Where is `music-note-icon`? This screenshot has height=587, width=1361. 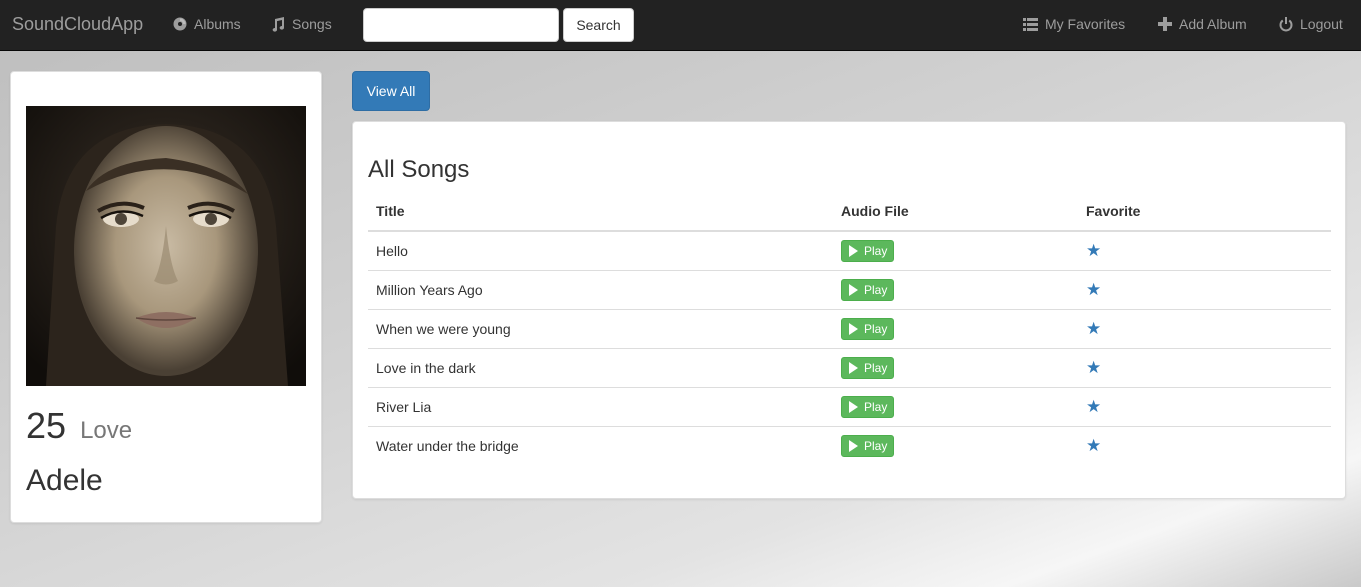 music-note-icon is located at coordinates (277, 24).